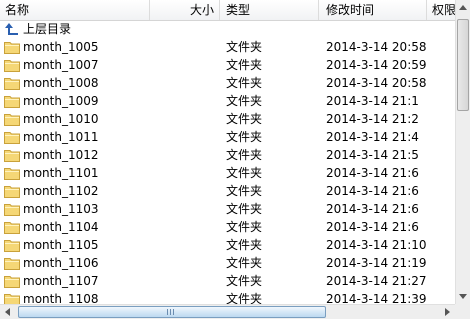 The height and width of the screenshot is (319, 470). What do you see at coordinates (376, 263) in the screenshot?
I see `file-modified: 2014-3-14 21:19` at bounding box center [376, 263].